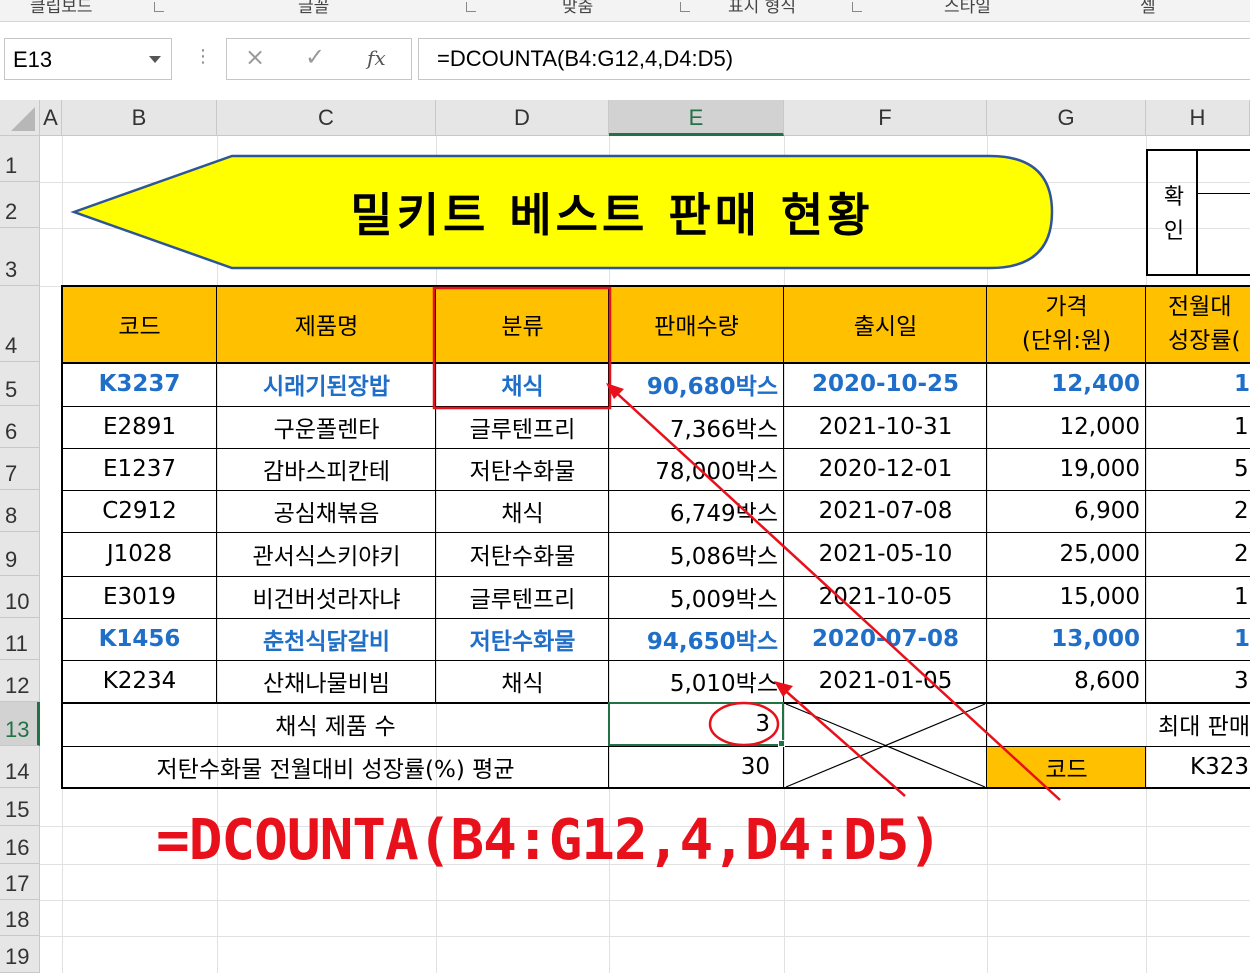 Image resolution: width=1250 pixels, height=973 pixels. What do you see at coordinates (20, 257) in the screenshot?
I see `row-header-3: 3` at bounding box center [20, 257].